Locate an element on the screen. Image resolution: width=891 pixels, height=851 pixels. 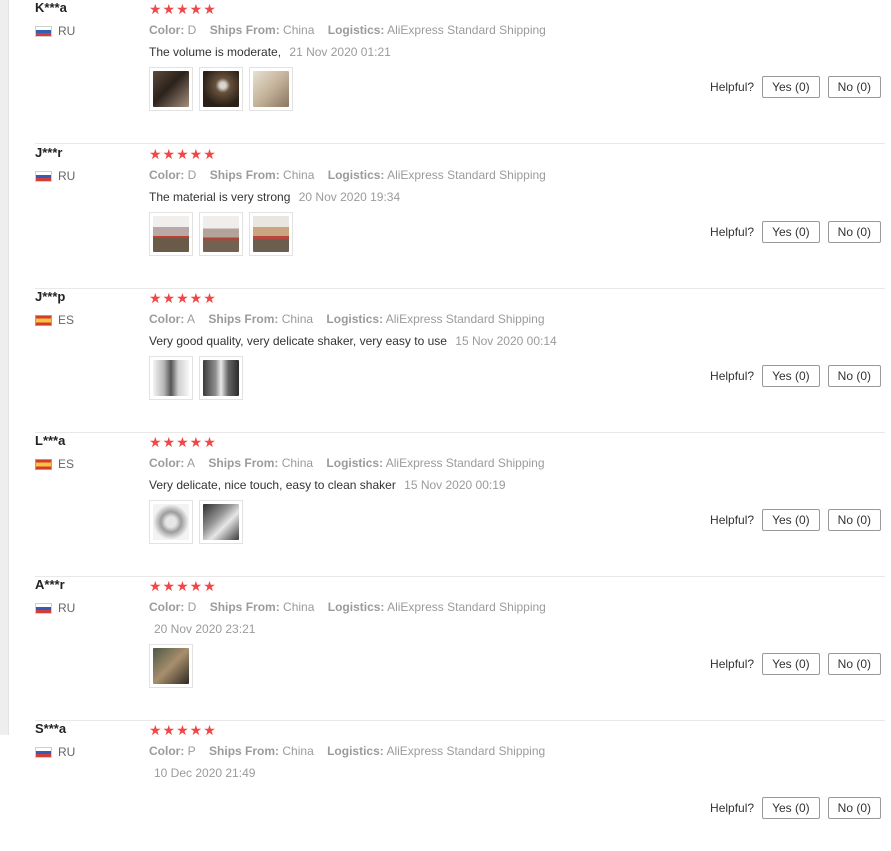
review-date: 15 Nov 2020 00:19 is located at coordinates (455, 485).